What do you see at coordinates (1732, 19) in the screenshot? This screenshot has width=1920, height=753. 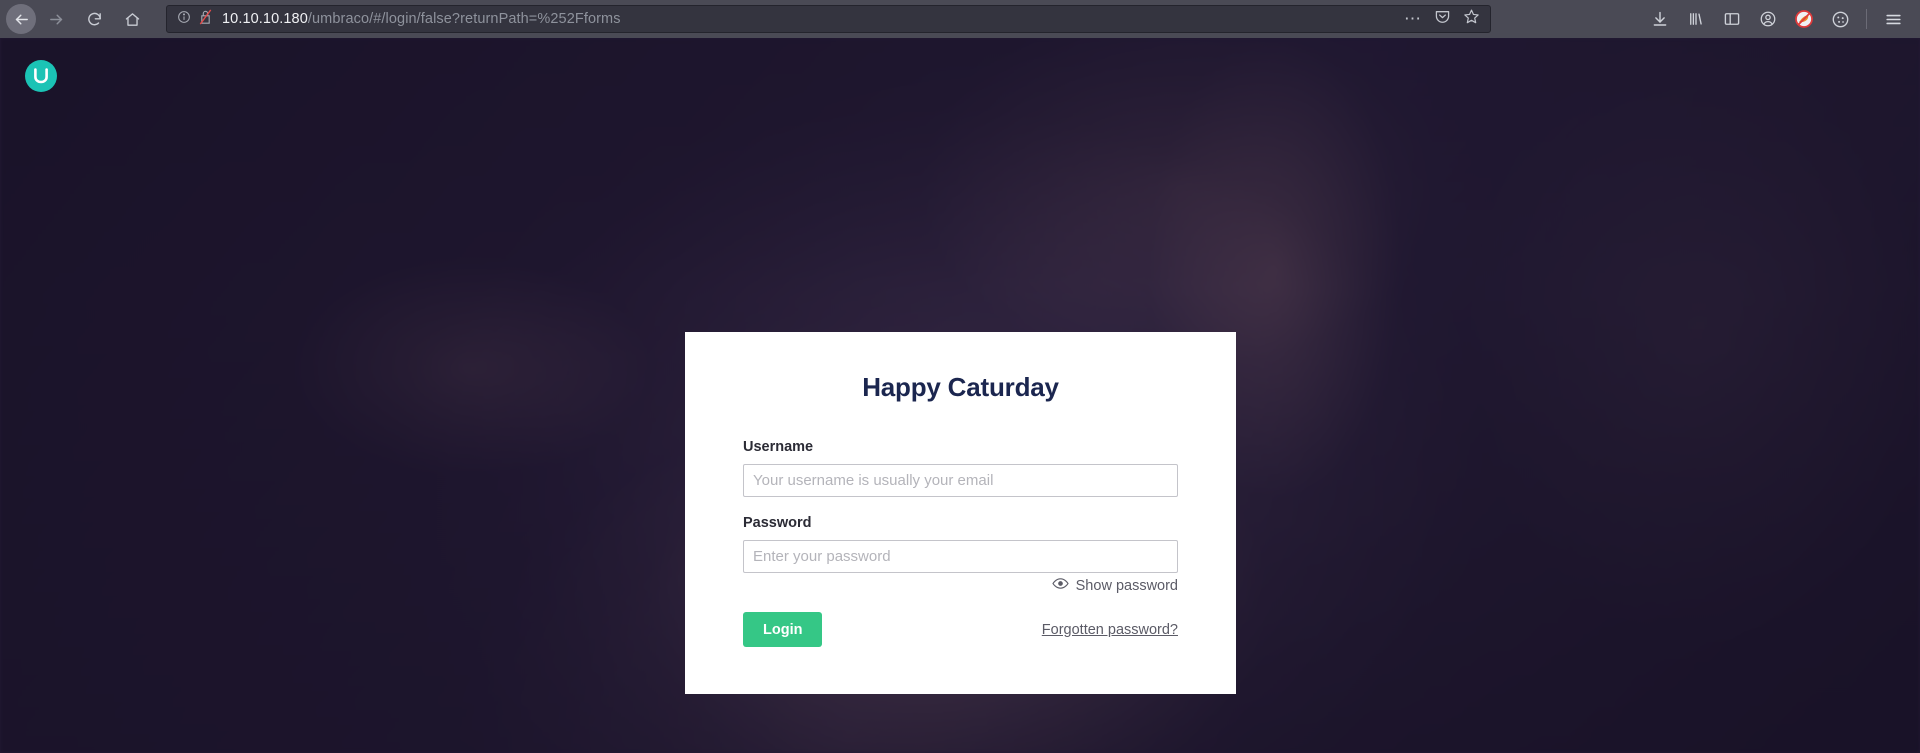 I see `sidebar-icon` at bounding box center [1732, 19].